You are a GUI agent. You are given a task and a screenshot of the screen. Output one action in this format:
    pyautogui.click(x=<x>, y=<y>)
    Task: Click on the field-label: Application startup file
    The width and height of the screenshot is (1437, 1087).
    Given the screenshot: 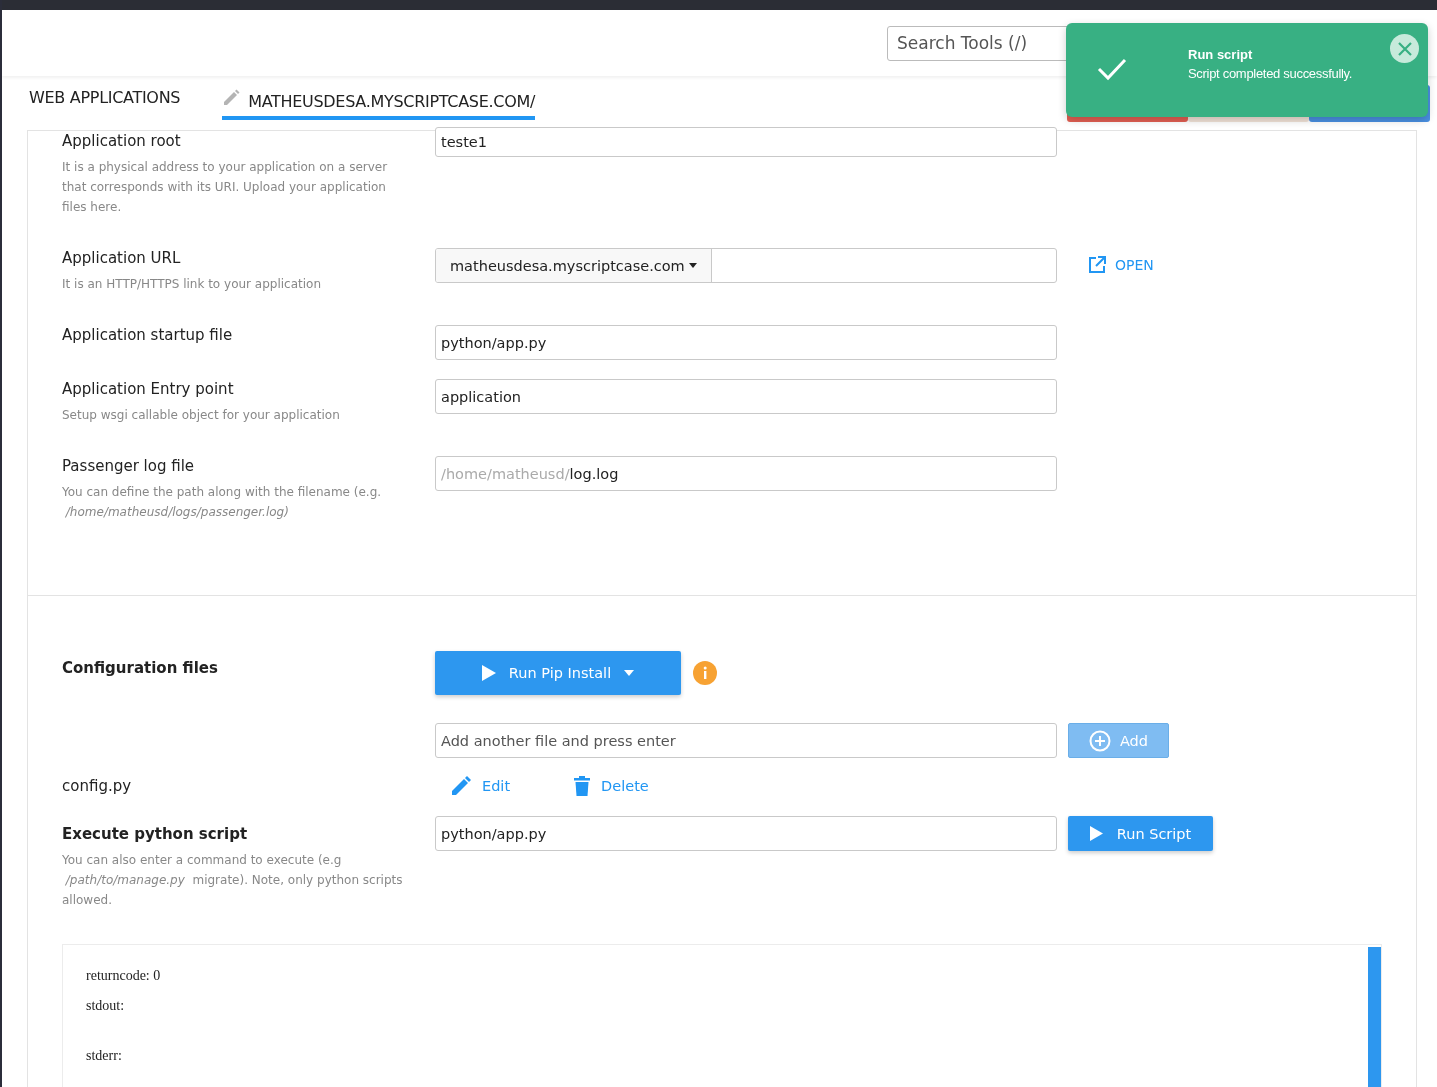 What is the action you would take?
    pyautogui.click(x=148, y=335)
    